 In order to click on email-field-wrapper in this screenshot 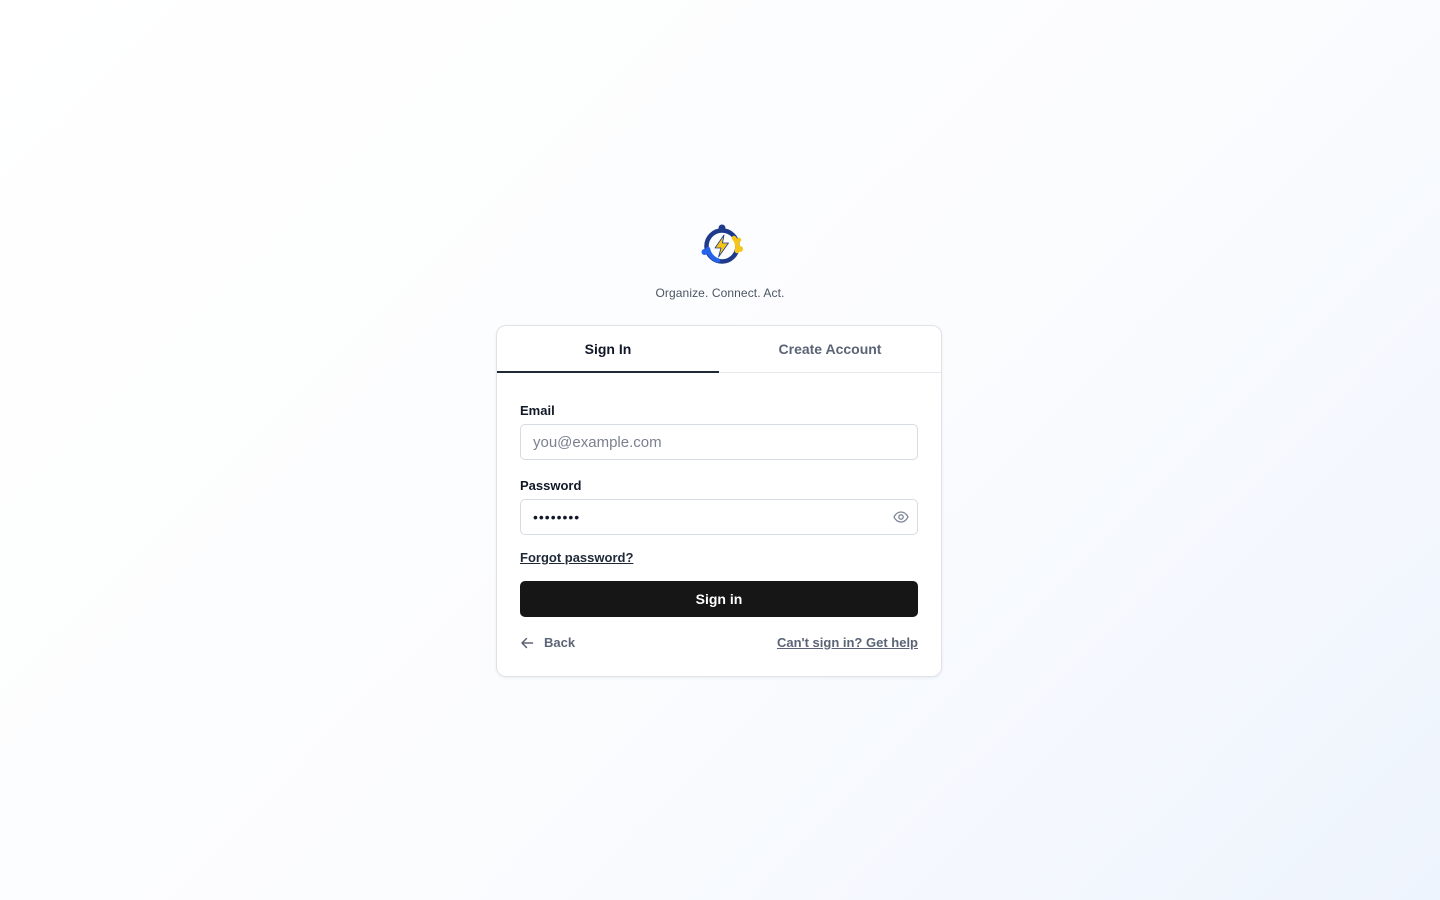, I will do `click(719, 442)`.